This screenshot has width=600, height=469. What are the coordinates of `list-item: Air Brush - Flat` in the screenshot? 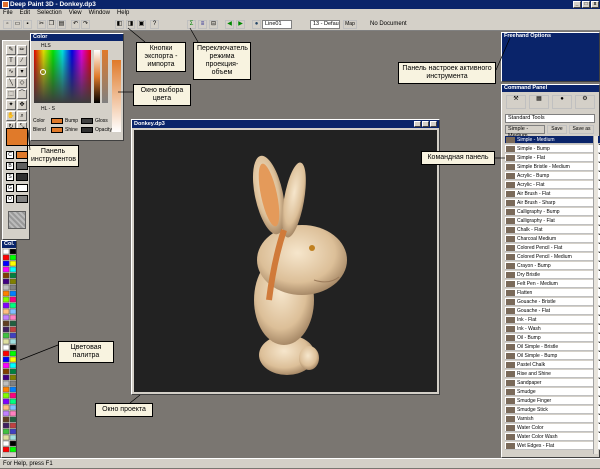 It's located at (552, 194).